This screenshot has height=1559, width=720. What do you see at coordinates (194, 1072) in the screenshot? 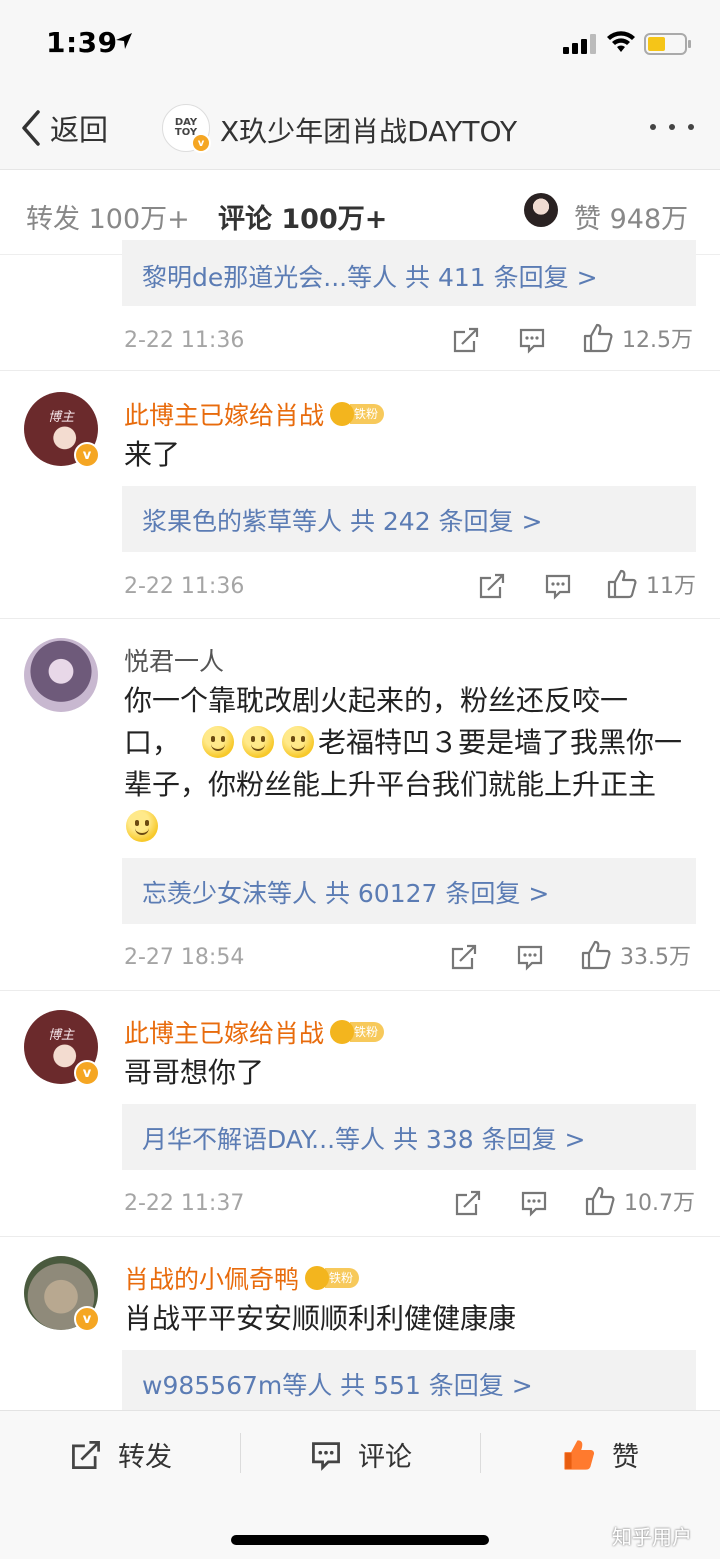
I see `comment-text: 哥哥想你了` at bounding box center [194, 1072].